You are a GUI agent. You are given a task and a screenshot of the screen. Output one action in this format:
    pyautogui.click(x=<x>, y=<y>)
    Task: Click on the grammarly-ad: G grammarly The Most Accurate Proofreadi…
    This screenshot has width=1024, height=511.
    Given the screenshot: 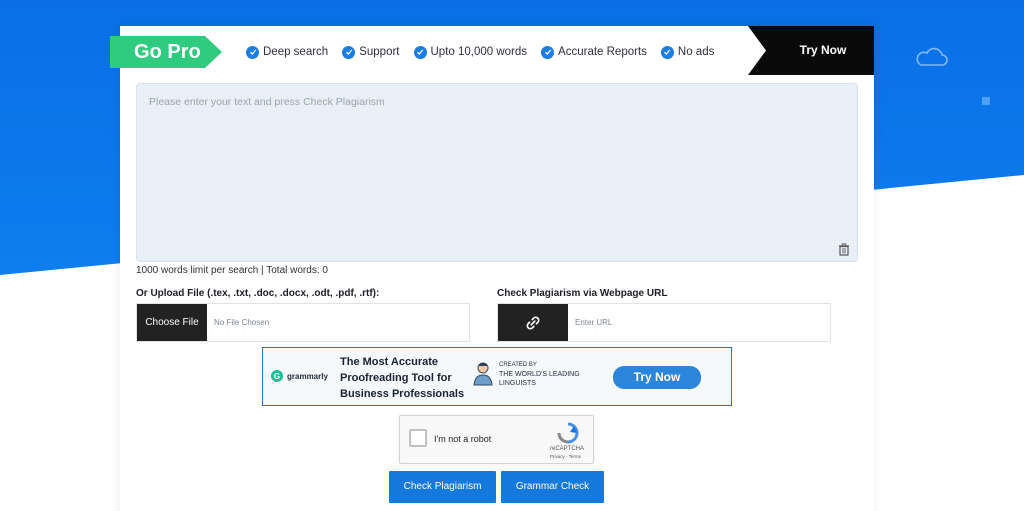 What is the action you would take?
    pyautogui.click(x=497, y=376)
    